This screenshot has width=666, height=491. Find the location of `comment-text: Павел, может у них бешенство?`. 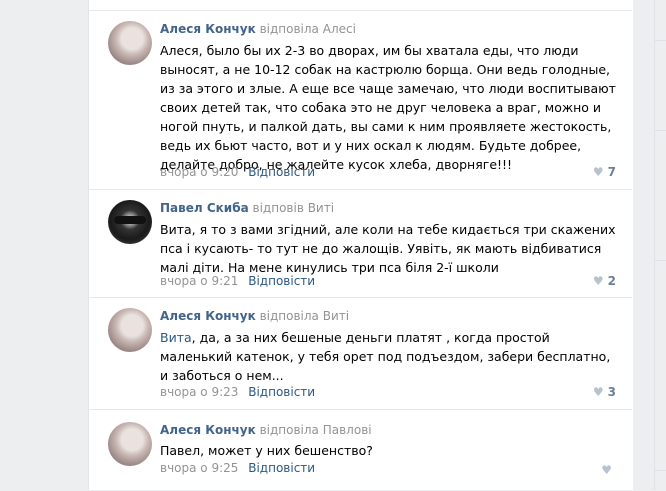

comment-text: Павел, может у них бешенство? is located at coordinates (266, 450).